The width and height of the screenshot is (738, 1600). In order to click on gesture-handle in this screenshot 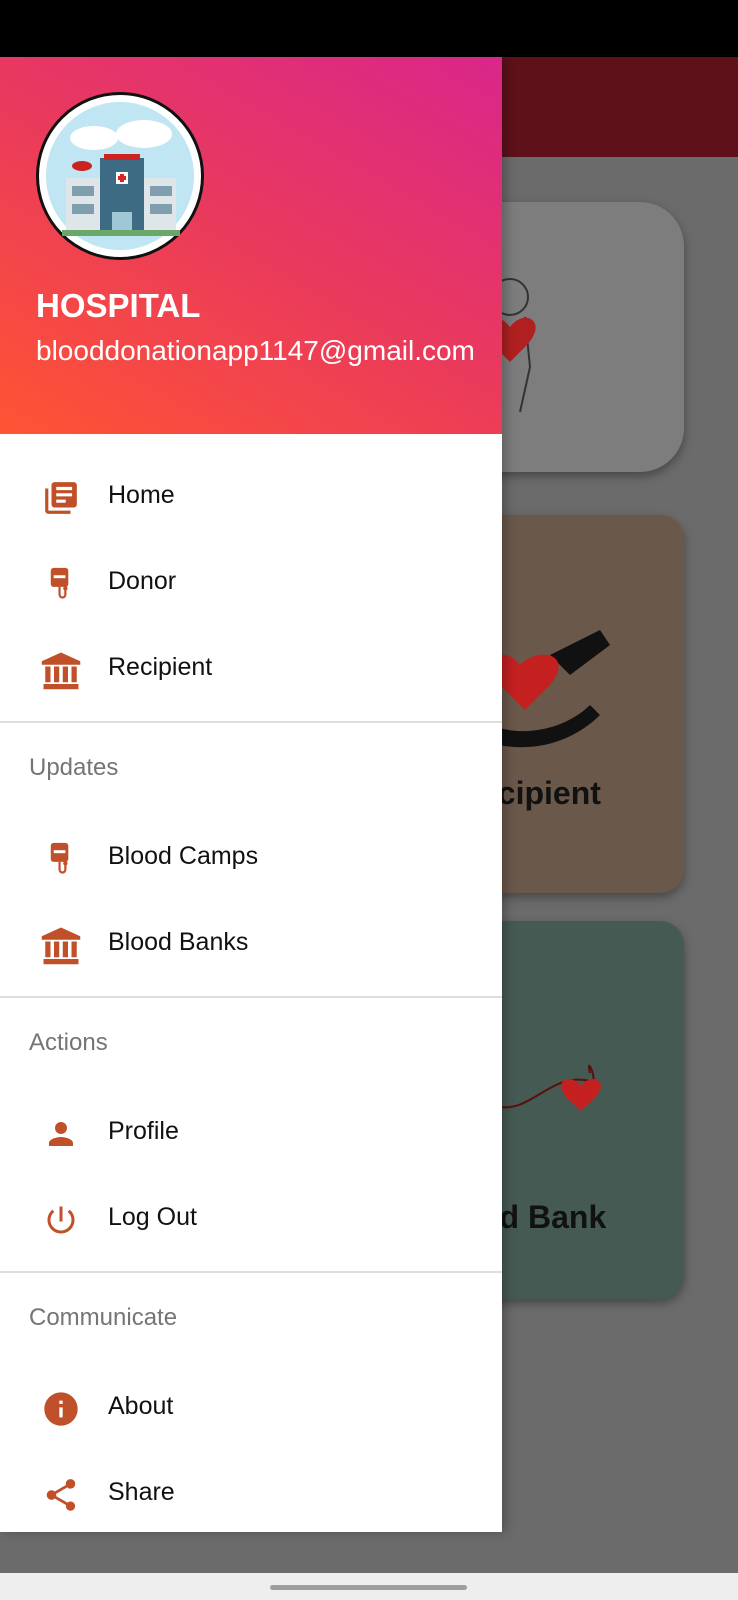, I will do `click(368, 1587)`.